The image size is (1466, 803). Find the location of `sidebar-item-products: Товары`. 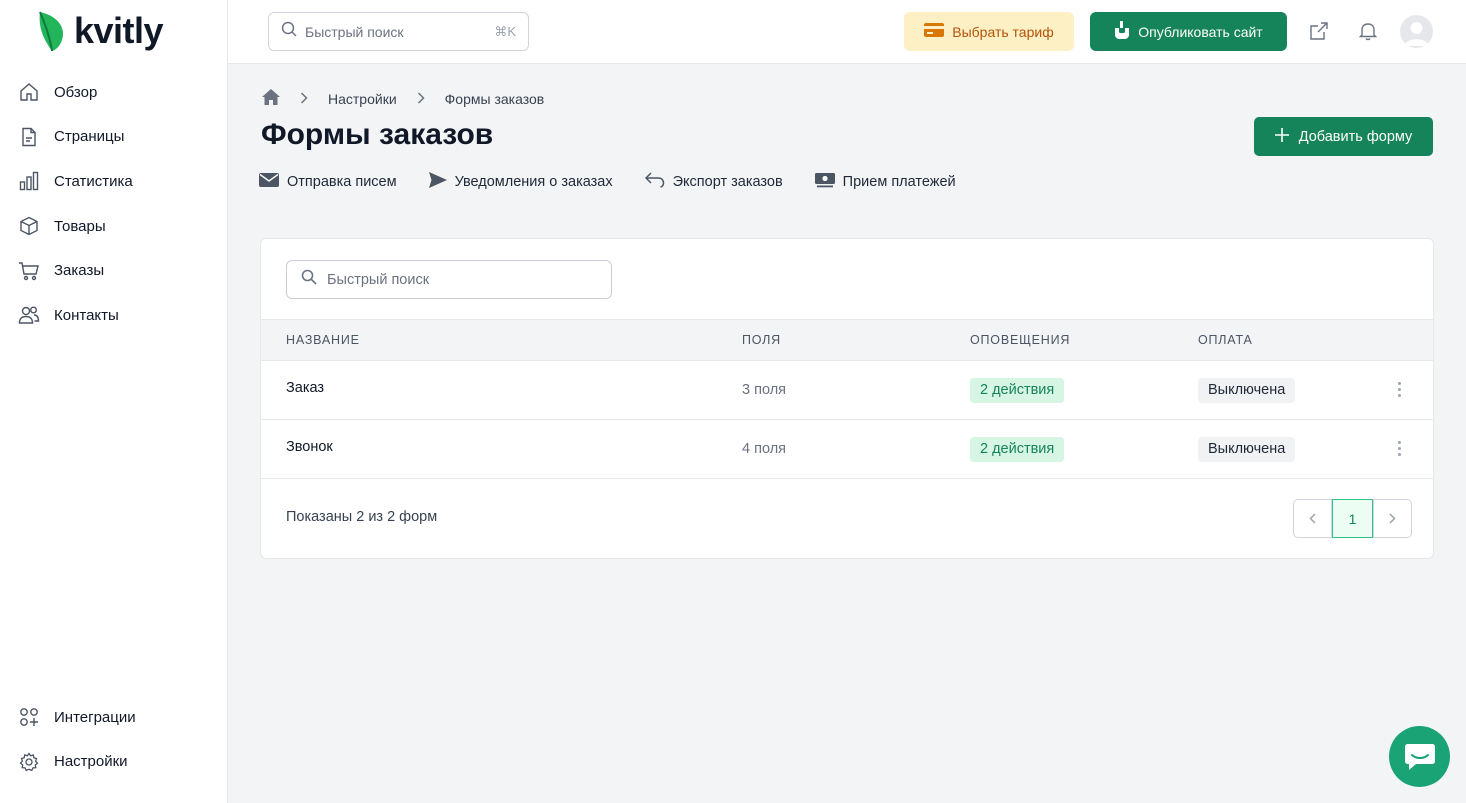

sidebar-item-products: Товары is located at coordinates (113, 226).